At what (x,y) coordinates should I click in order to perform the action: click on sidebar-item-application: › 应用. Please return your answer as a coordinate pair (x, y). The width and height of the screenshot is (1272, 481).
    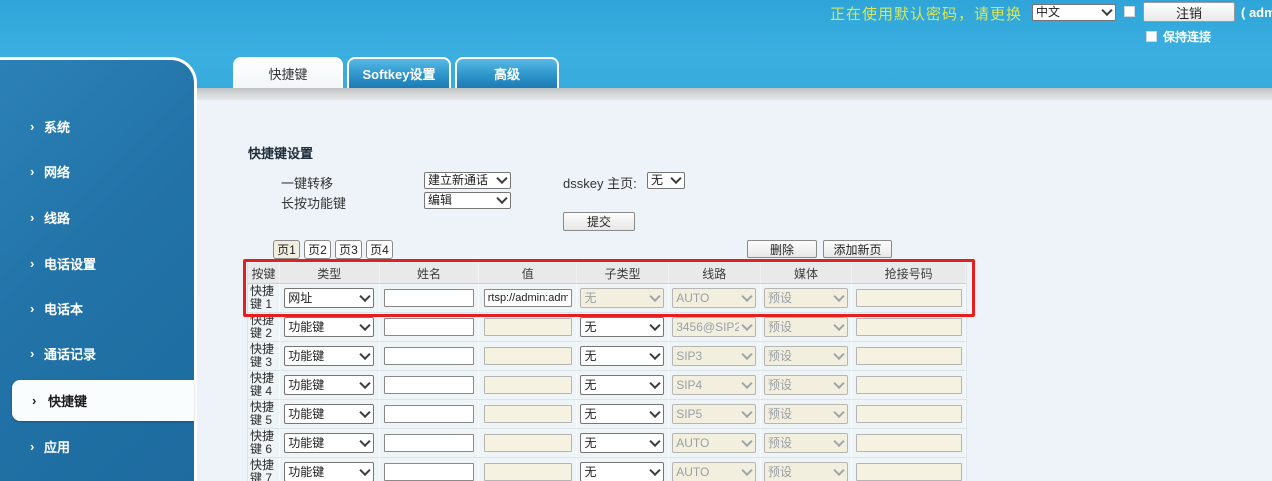
    Looking at the image, I should click on (97, 446).